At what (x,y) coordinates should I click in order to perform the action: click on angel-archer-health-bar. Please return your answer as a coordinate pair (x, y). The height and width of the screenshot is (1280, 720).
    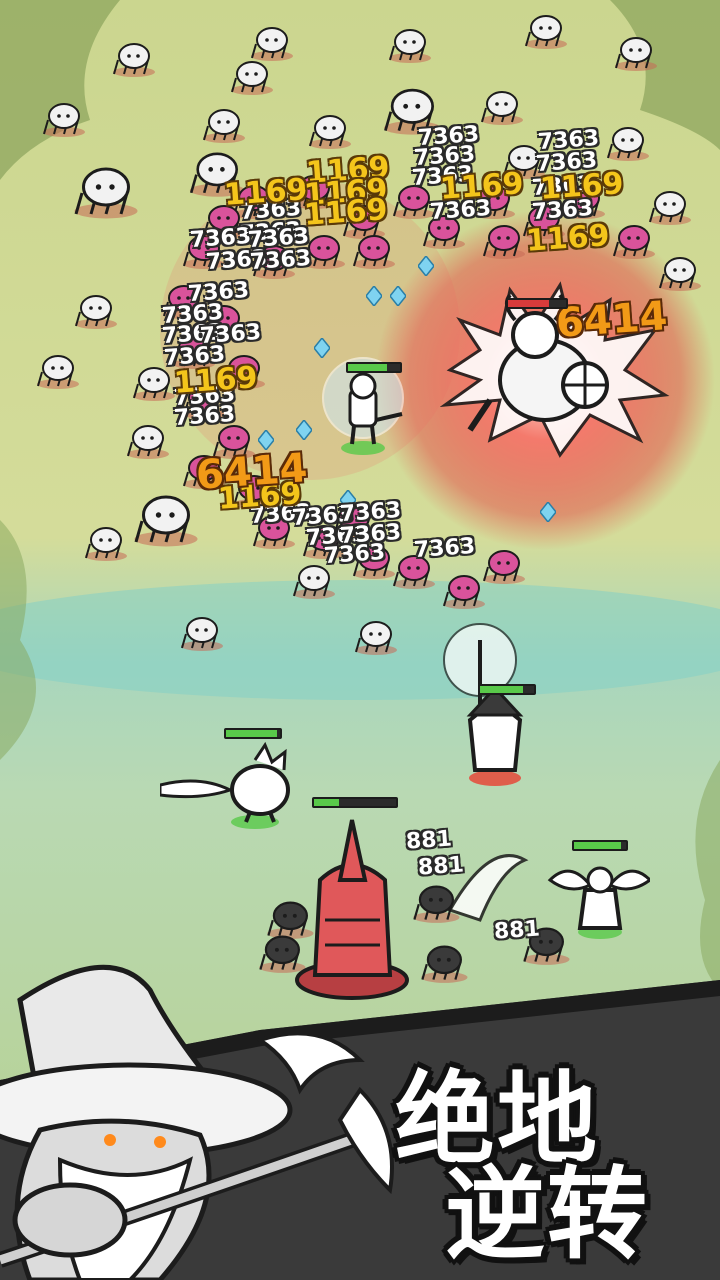
    Looking at the image, I should click on (600, 845).